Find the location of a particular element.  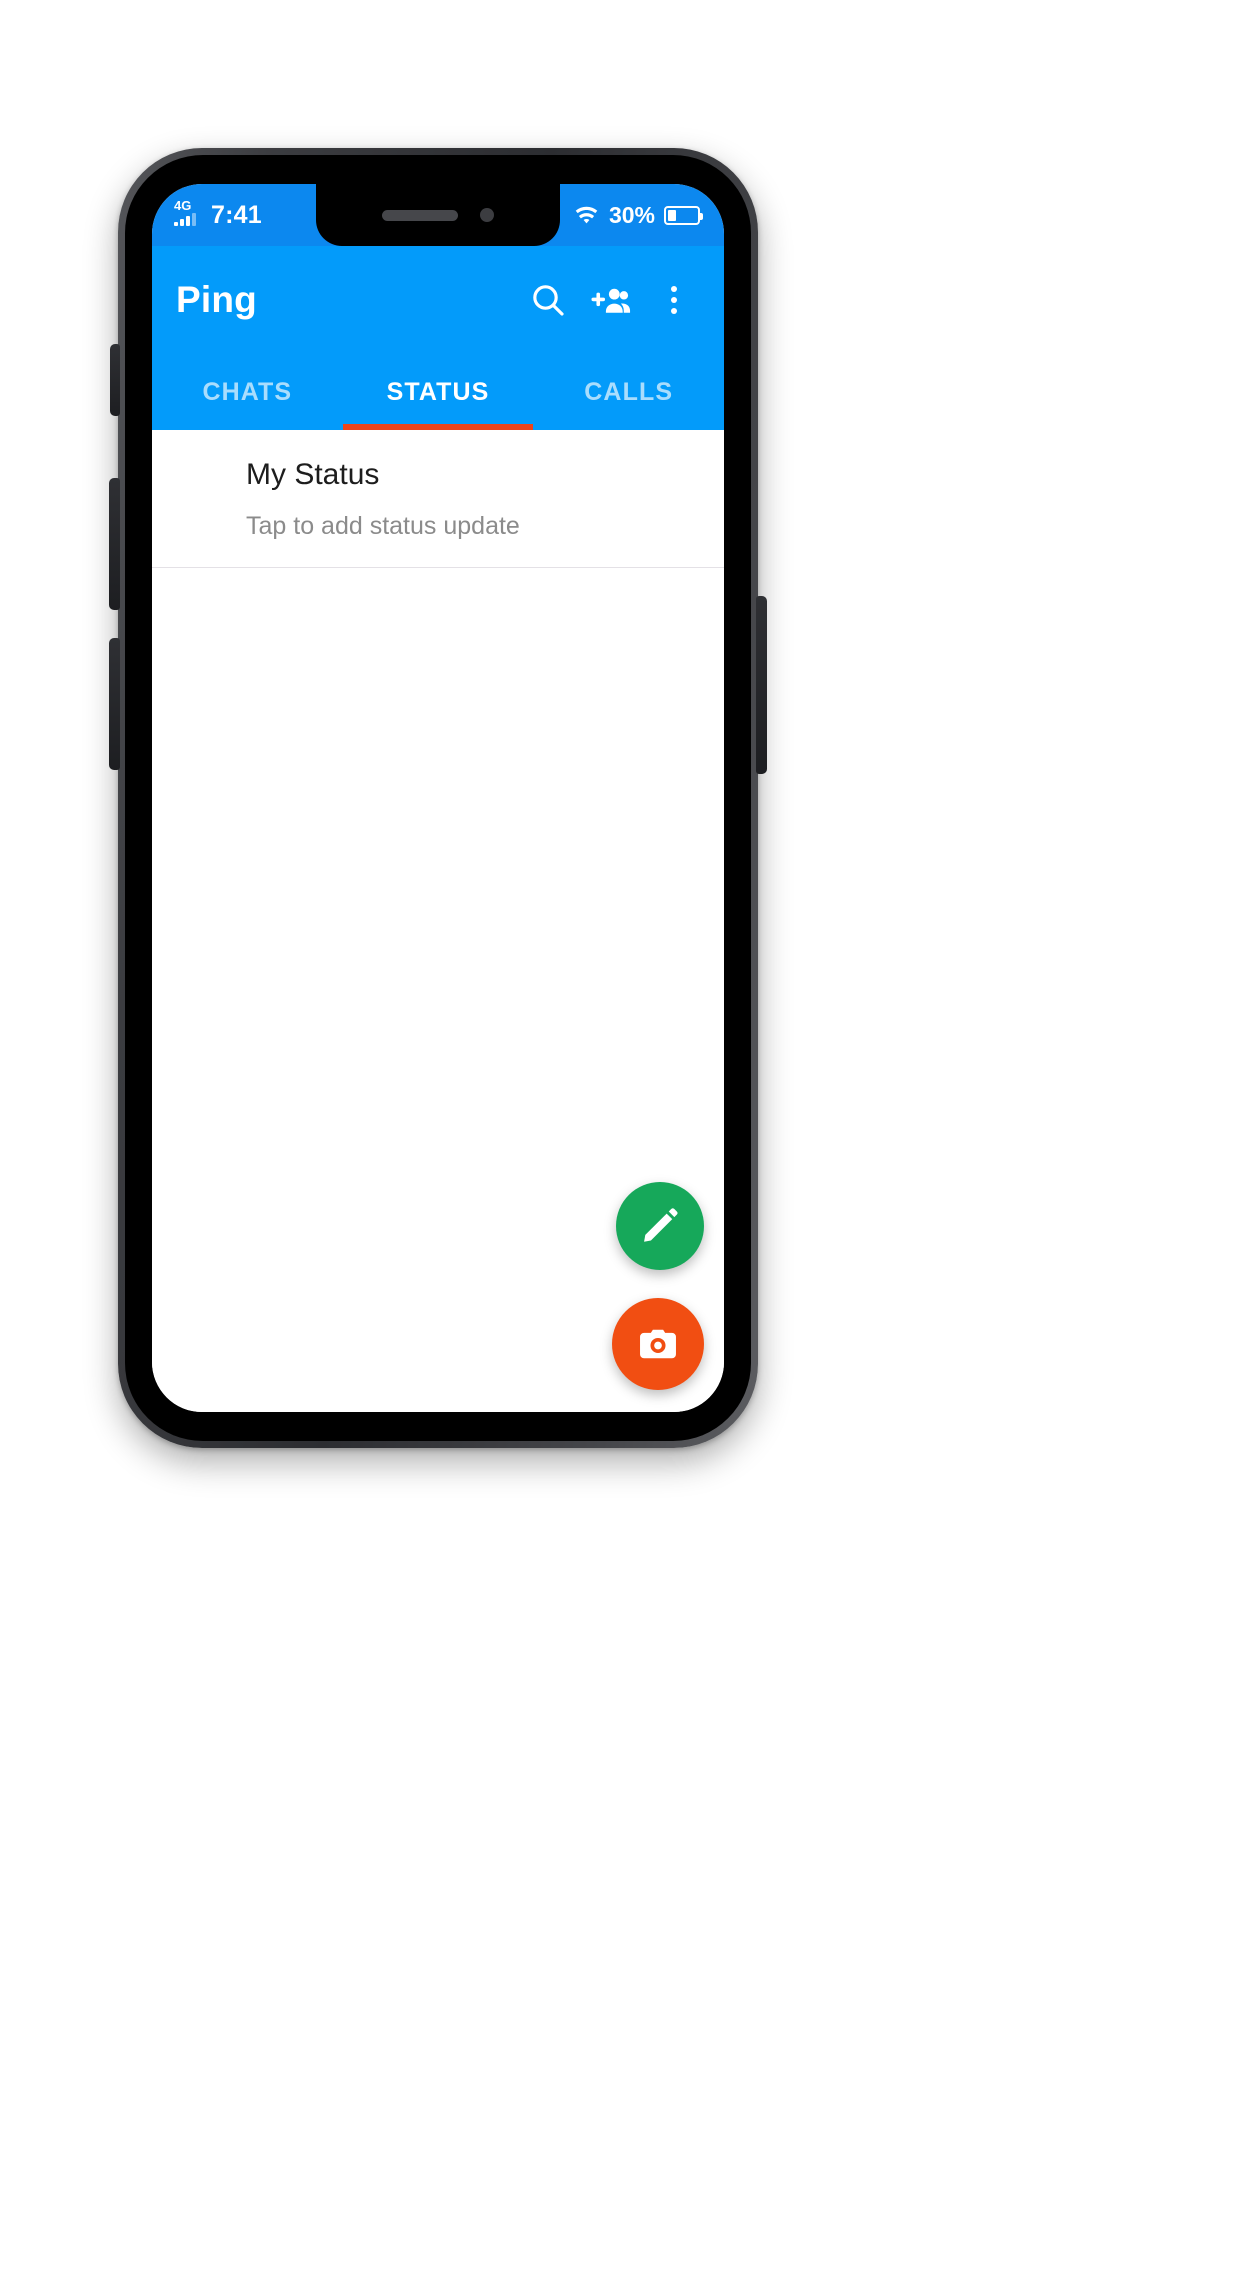

pencil-icon is located at coordinates (661, 1225).